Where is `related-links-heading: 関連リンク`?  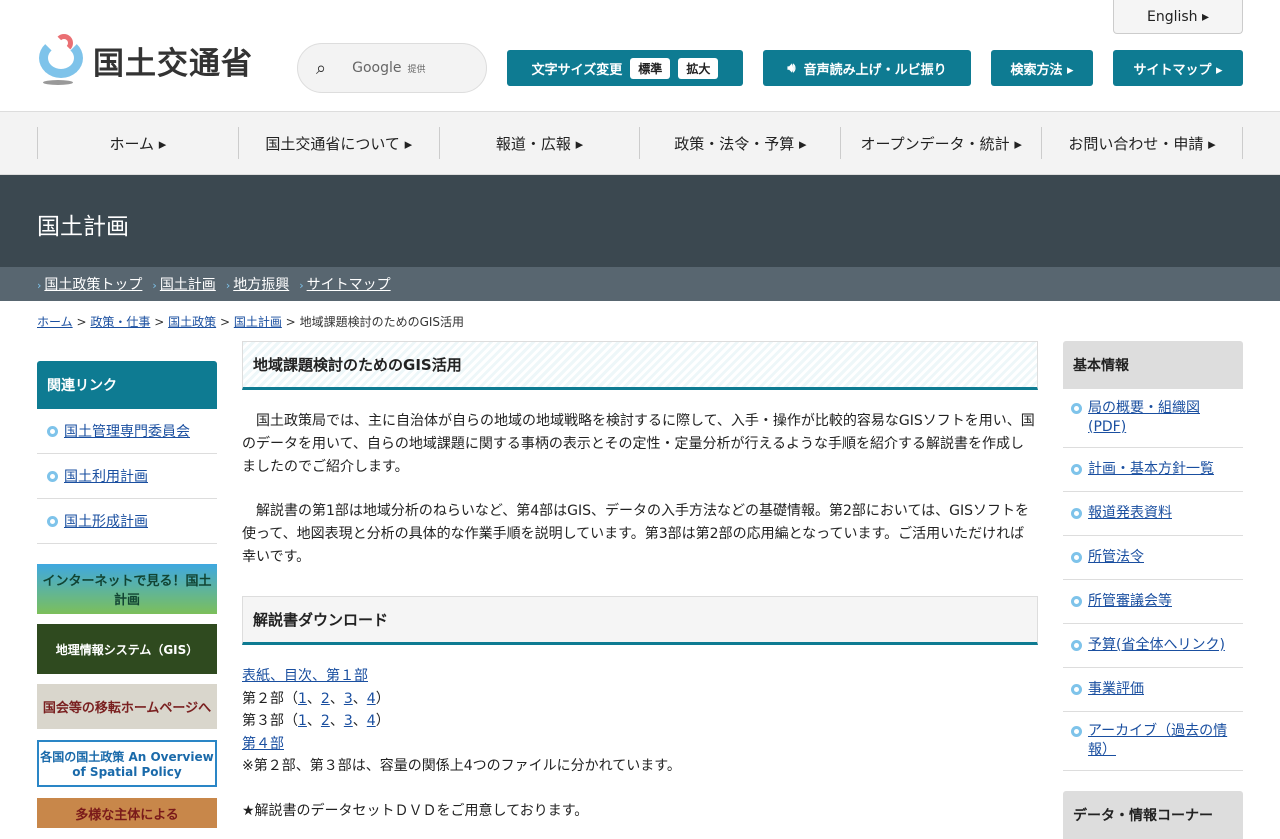 related-links-heading: 関連リンク is located at coordinates (127, 385).